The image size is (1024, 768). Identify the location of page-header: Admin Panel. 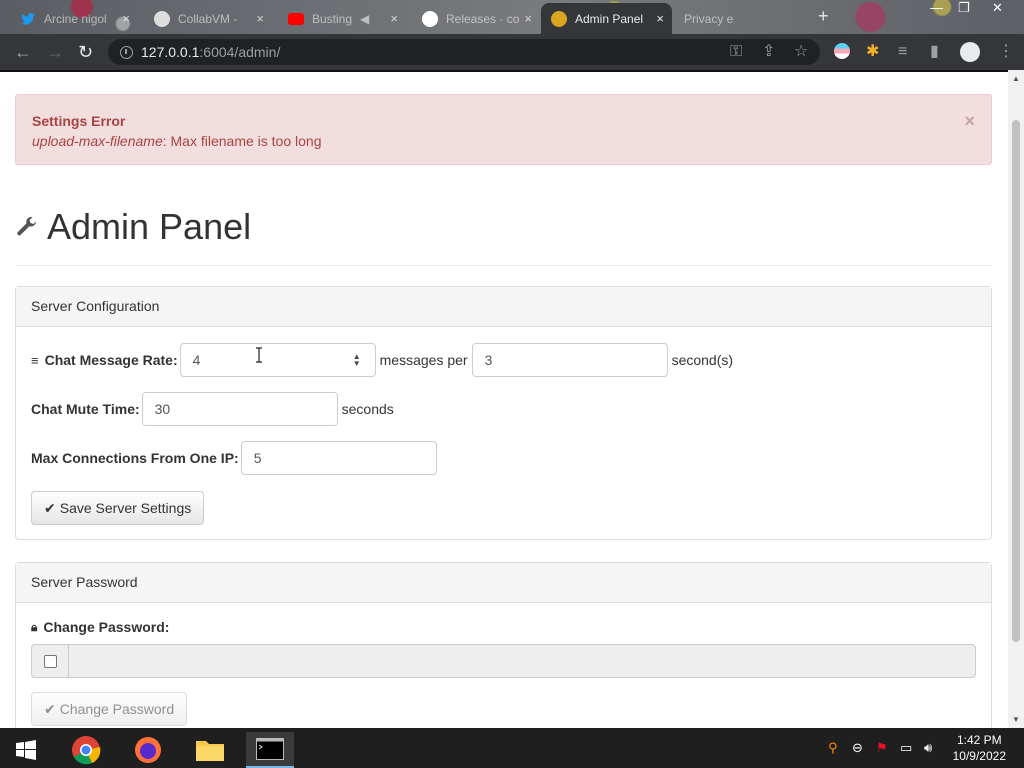
(133, 227).